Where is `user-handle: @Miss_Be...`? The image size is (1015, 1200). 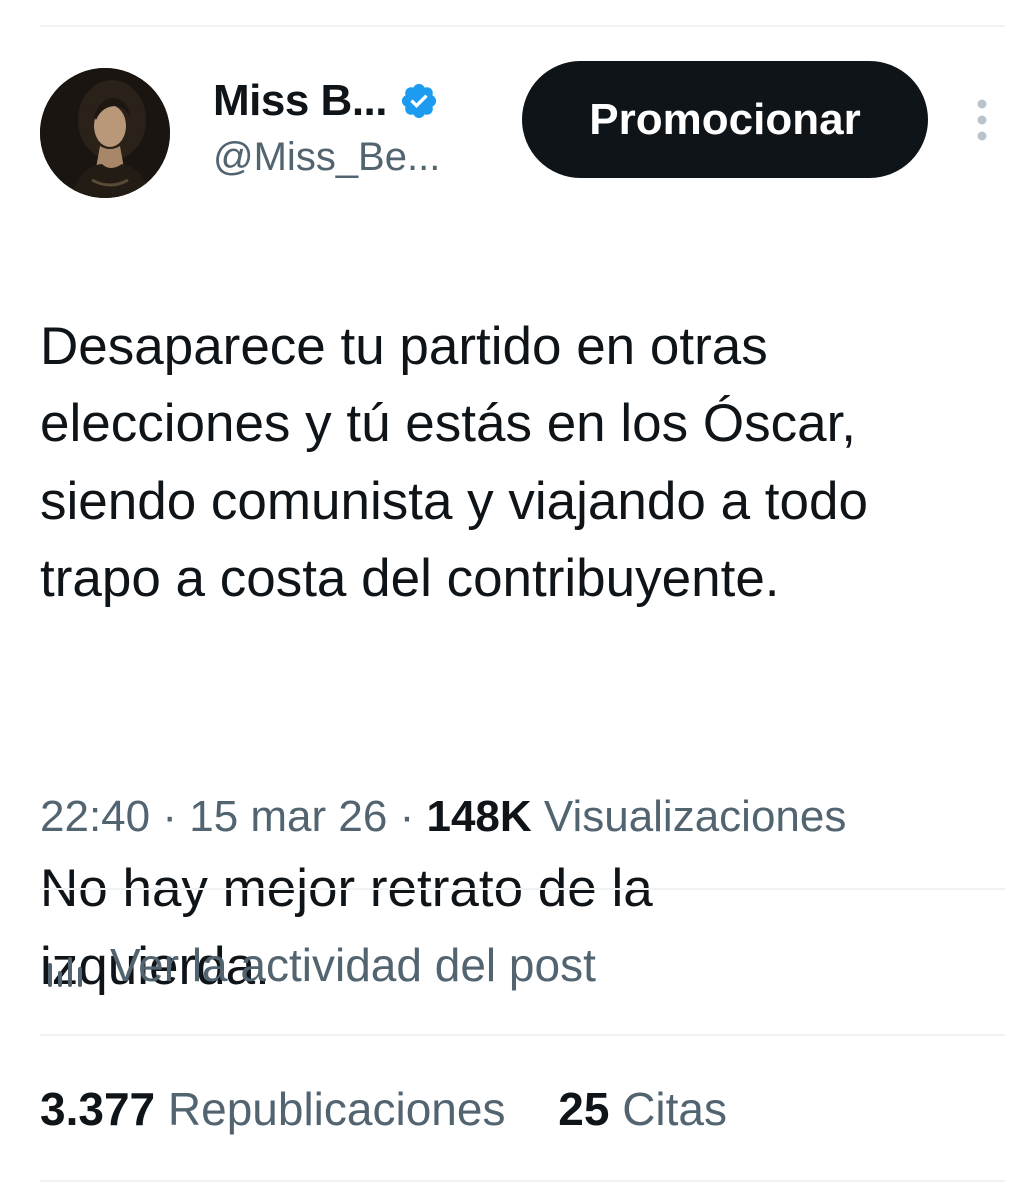
user-handle: @Miss_Be... is located at coordinates (326, 157).